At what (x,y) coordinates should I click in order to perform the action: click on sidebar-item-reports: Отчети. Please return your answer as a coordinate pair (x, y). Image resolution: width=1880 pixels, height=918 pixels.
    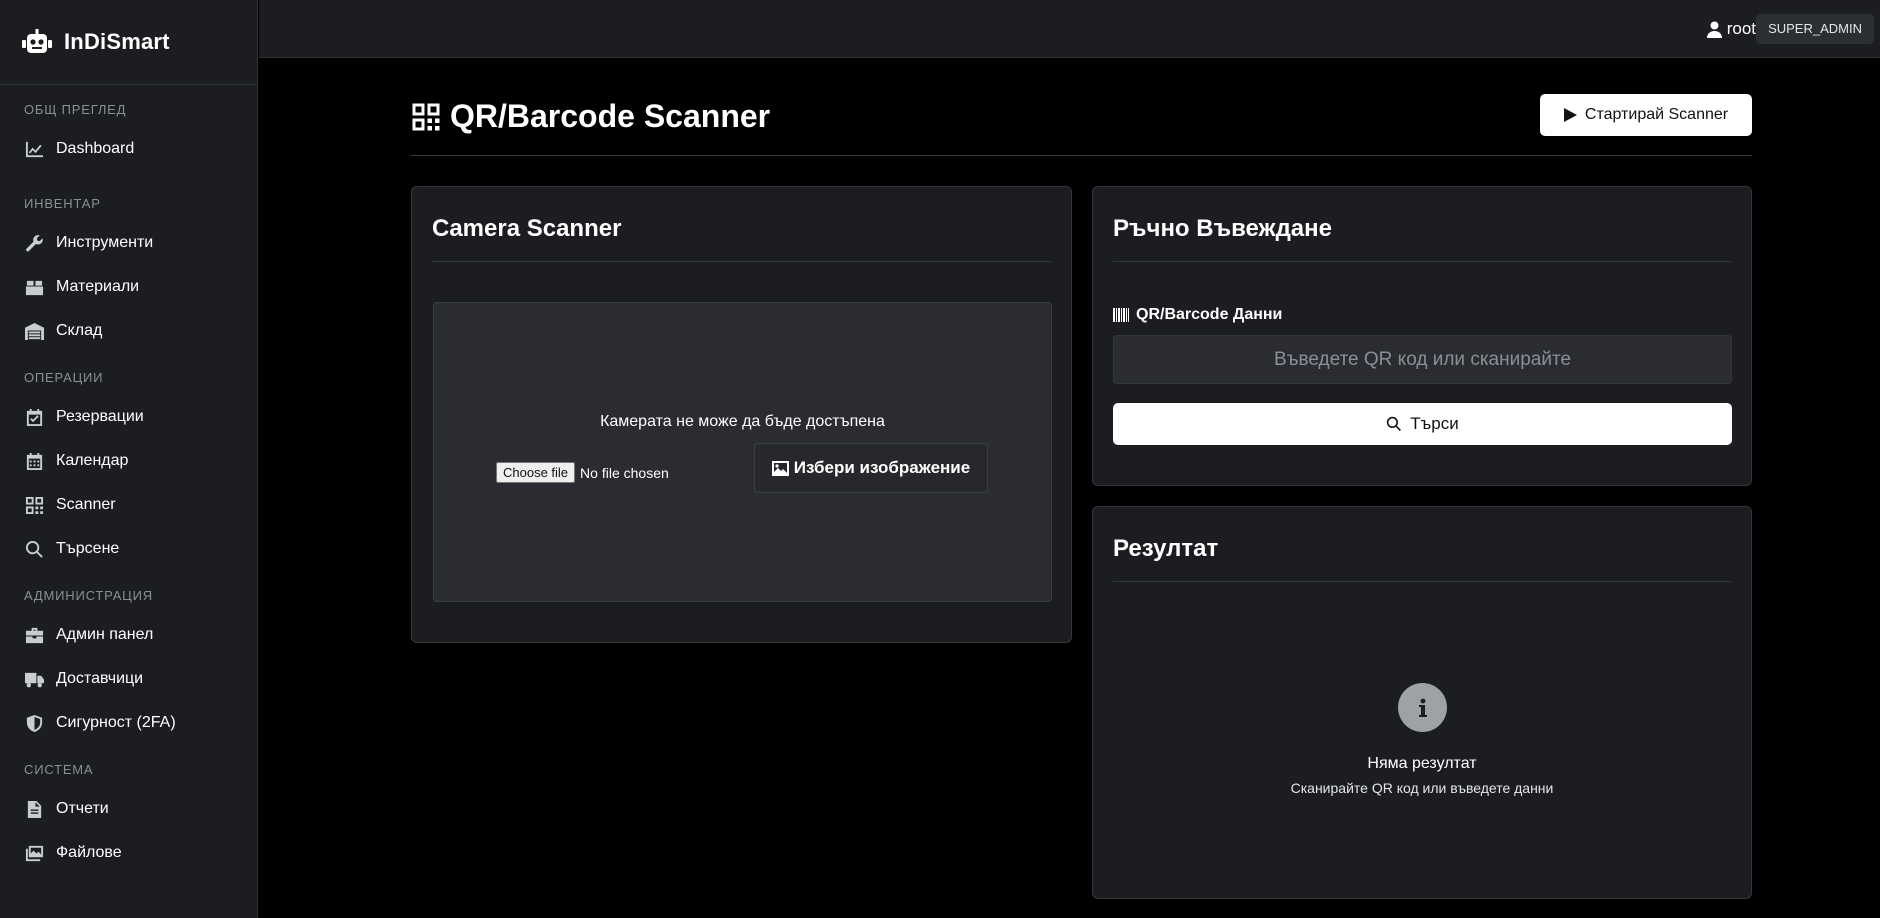
    Looking at the image, I should click on (128, 809).